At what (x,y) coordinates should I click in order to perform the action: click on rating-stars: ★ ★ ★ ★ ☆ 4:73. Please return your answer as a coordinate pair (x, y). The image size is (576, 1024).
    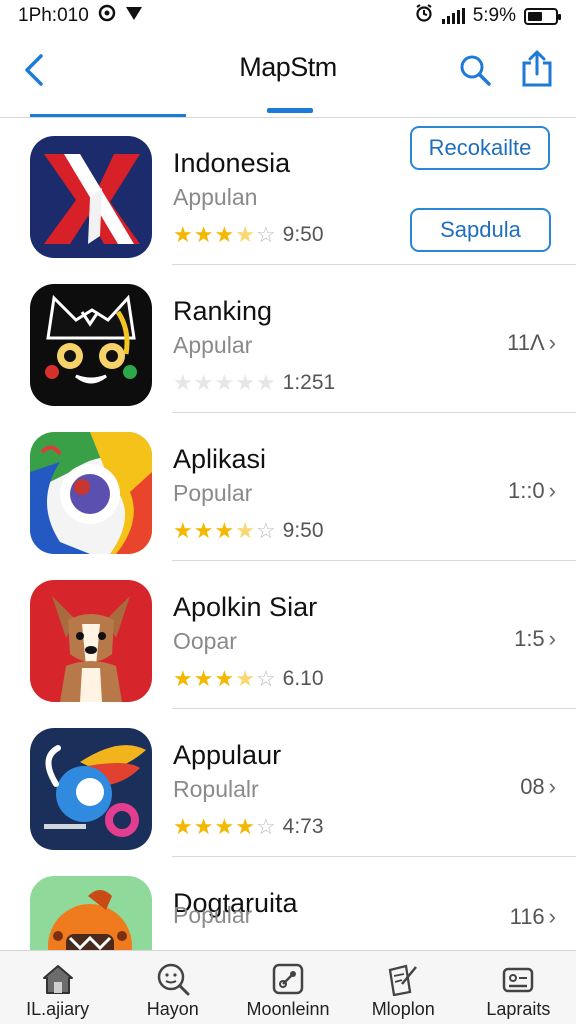
    Looking at the image, I should click on (248, 827).